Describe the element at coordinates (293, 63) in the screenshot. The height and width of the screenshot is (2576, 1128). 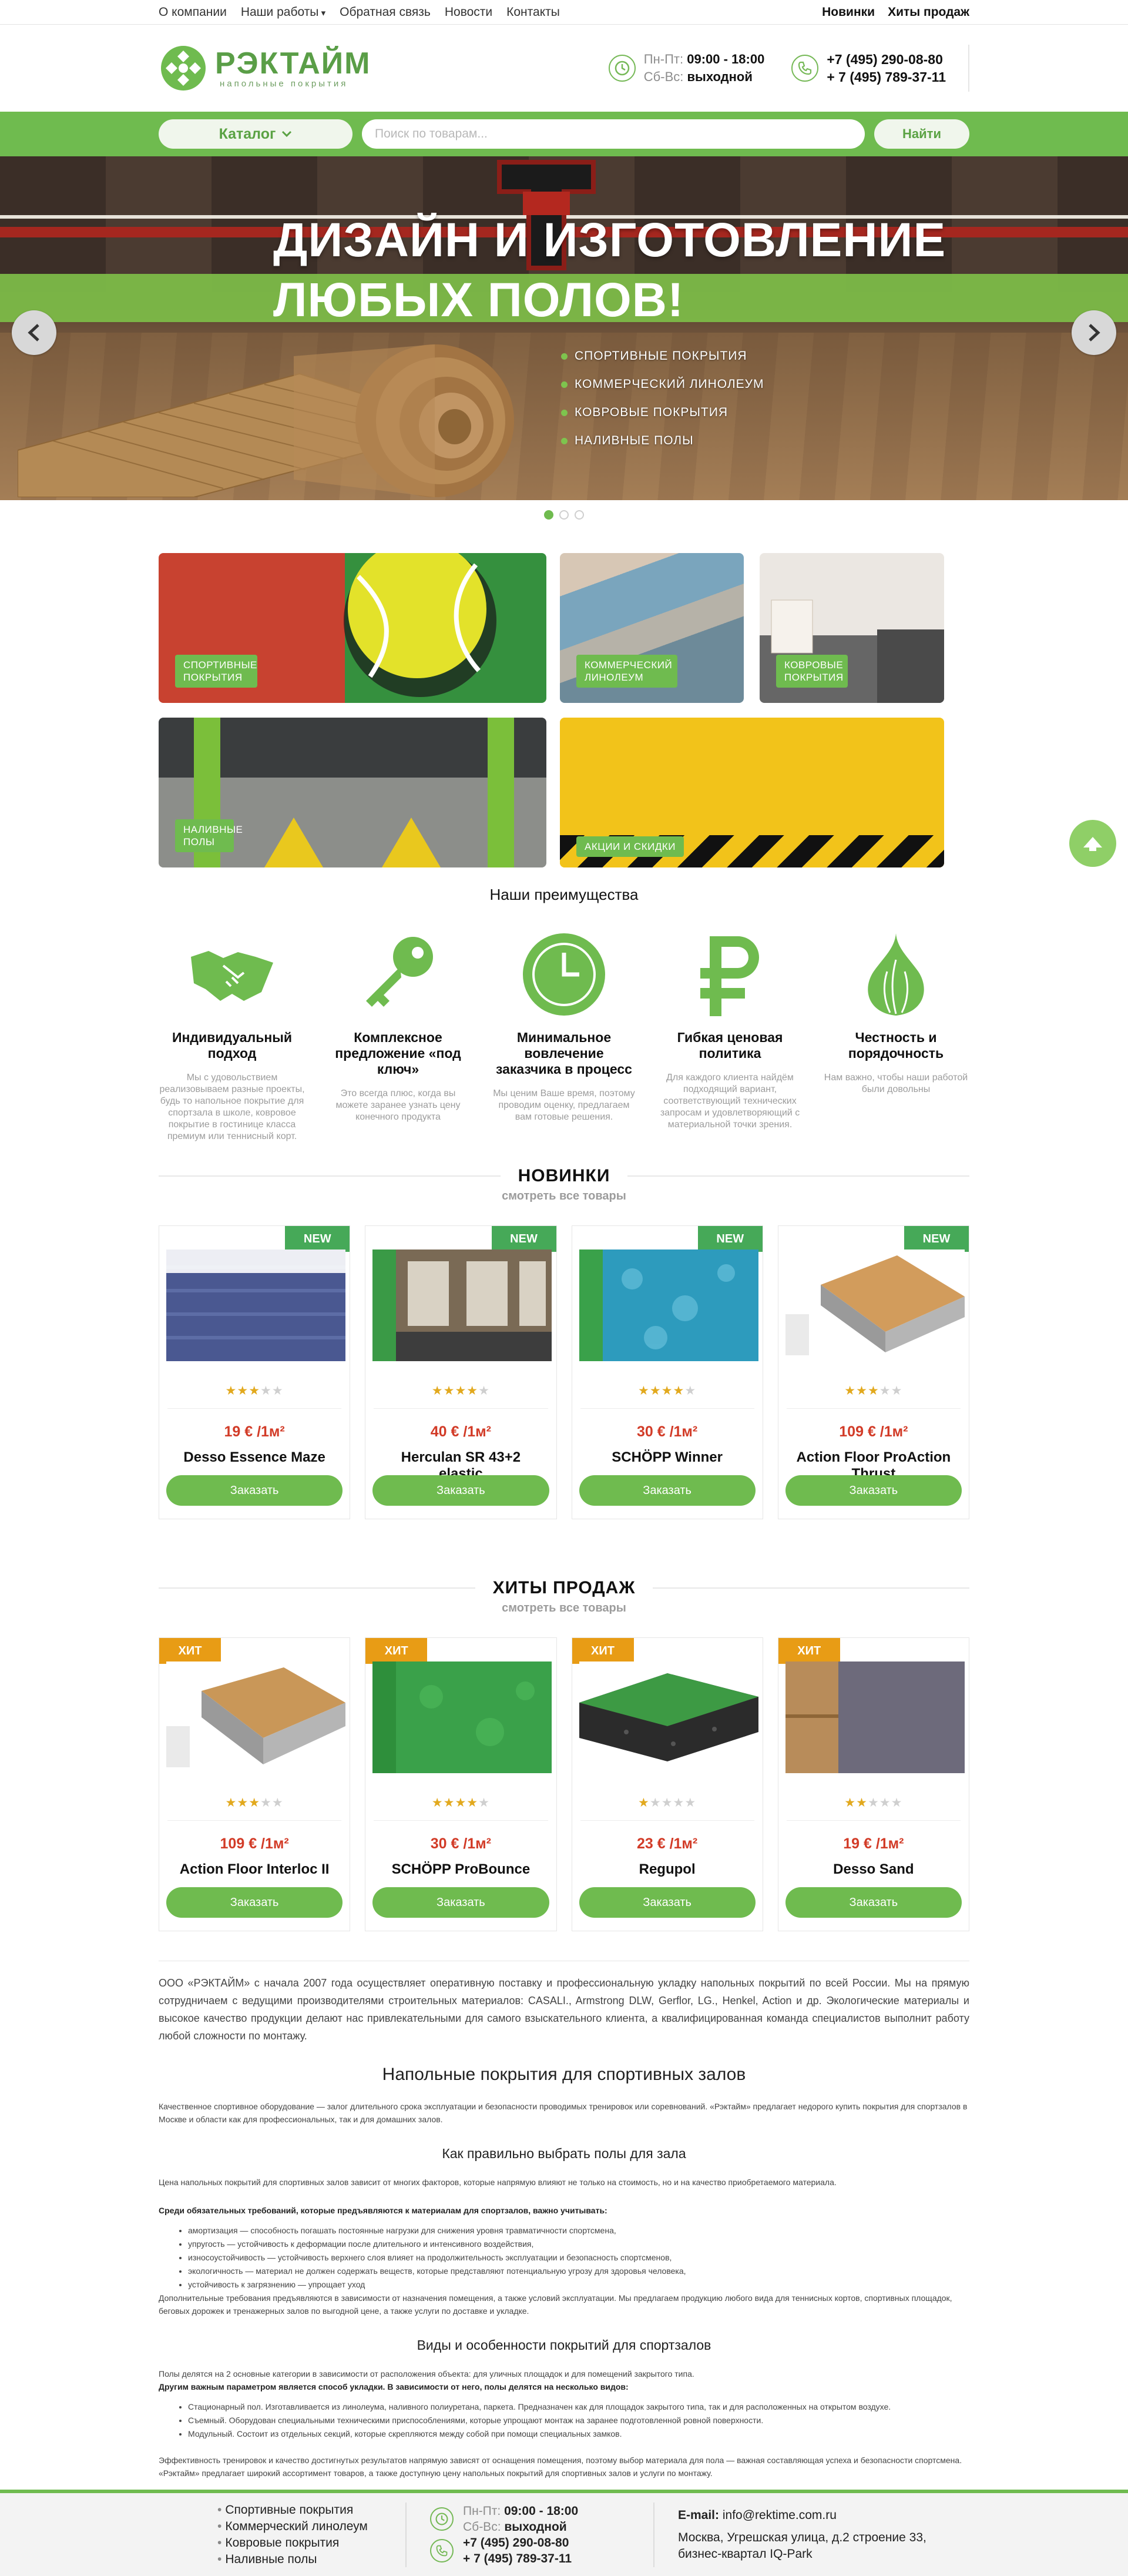
I see `logo-name: РЭКТАЙМ` at that location.